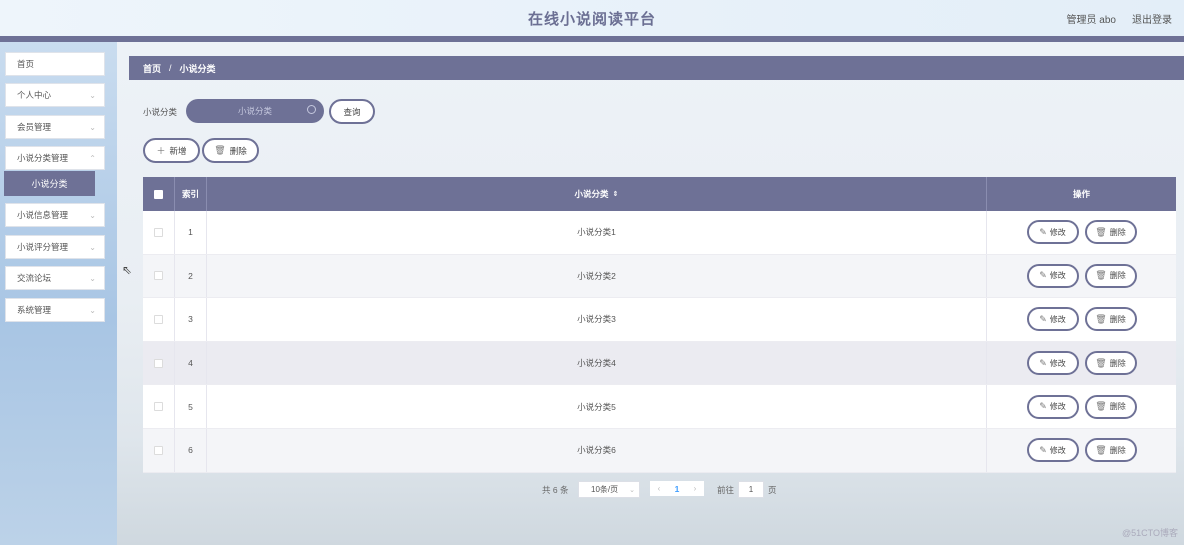 This screenshot has width=1184, height=545. I want to click on add-button-label: 新增, so click(178, 150).